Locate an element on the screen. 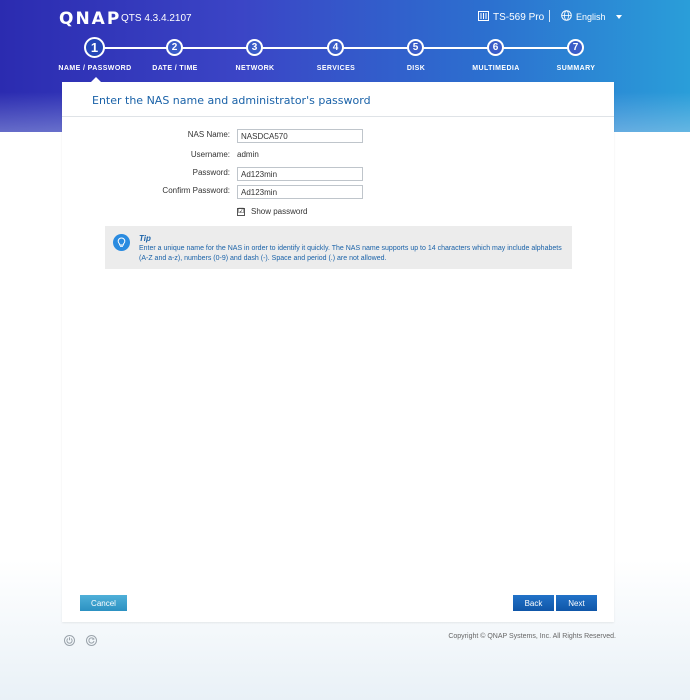 The height and width of the screenshot is (700, 690). back-button: Back is located at coordinates (533, 603).